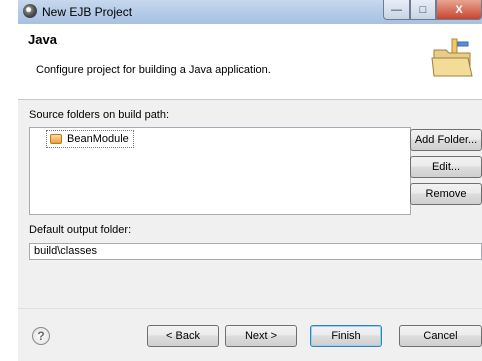  What do you see at coordinates (255, 251) in the screenshot?
I see `output-folder-input: build\classes` at bounding box center [255, 251].